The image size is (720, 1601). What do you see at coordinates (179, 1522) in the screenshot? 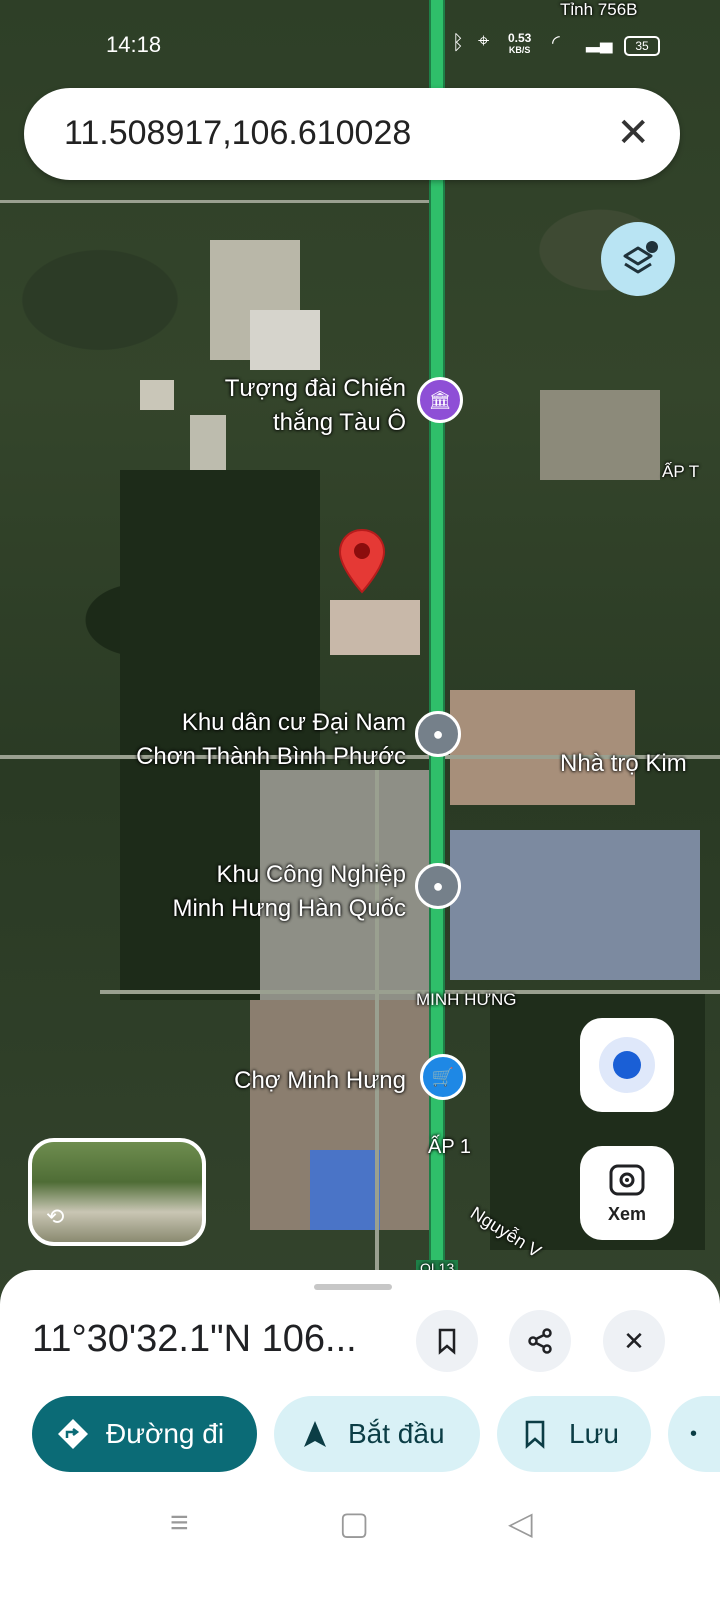
I see `menu-icon: ≡` at bounding box center [179, 1522].